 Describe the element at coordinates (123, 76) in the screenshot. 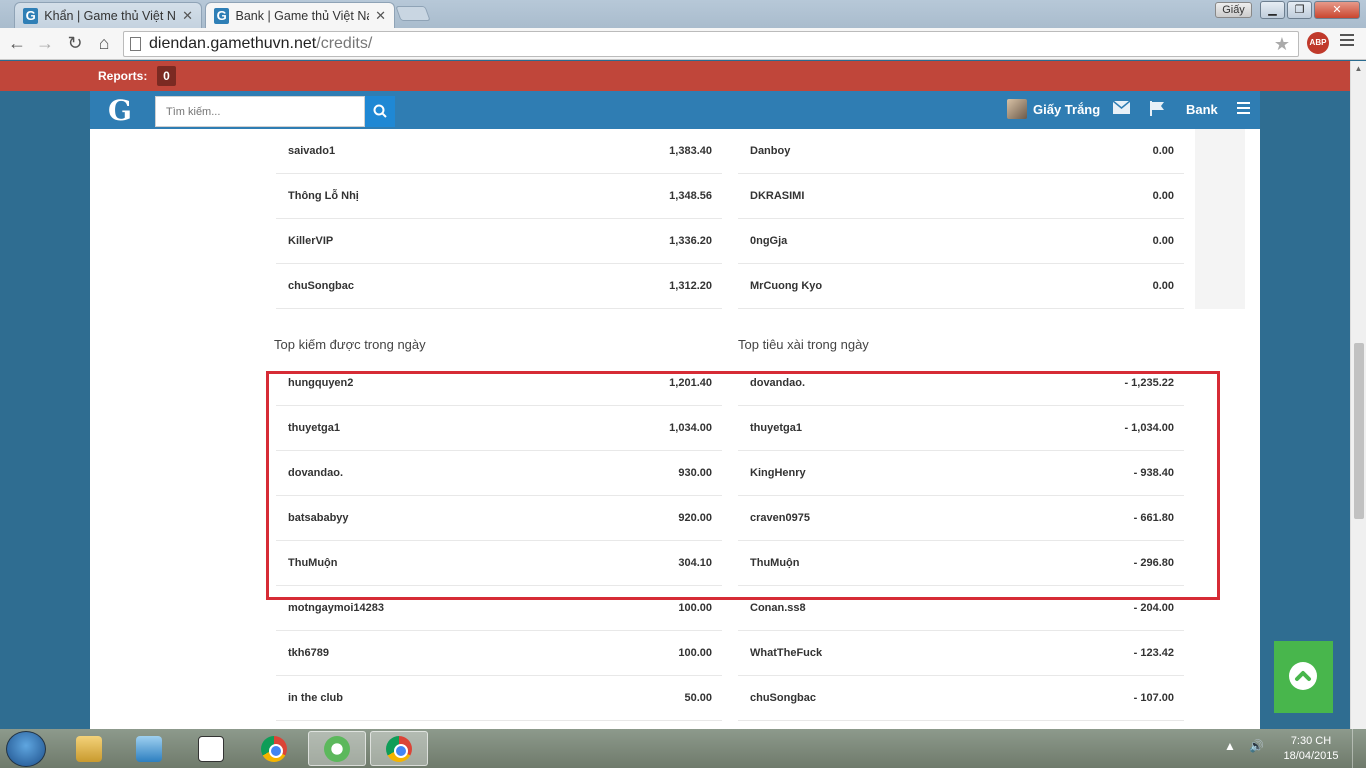

I see `reports-label: Reports:` at that location.